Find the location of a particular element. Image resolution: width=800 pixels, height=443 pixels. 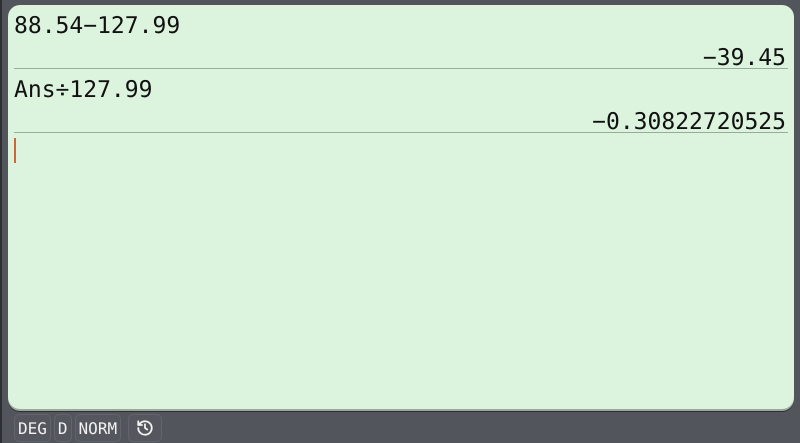

mode-button: D is located at coordinates (63, 428).